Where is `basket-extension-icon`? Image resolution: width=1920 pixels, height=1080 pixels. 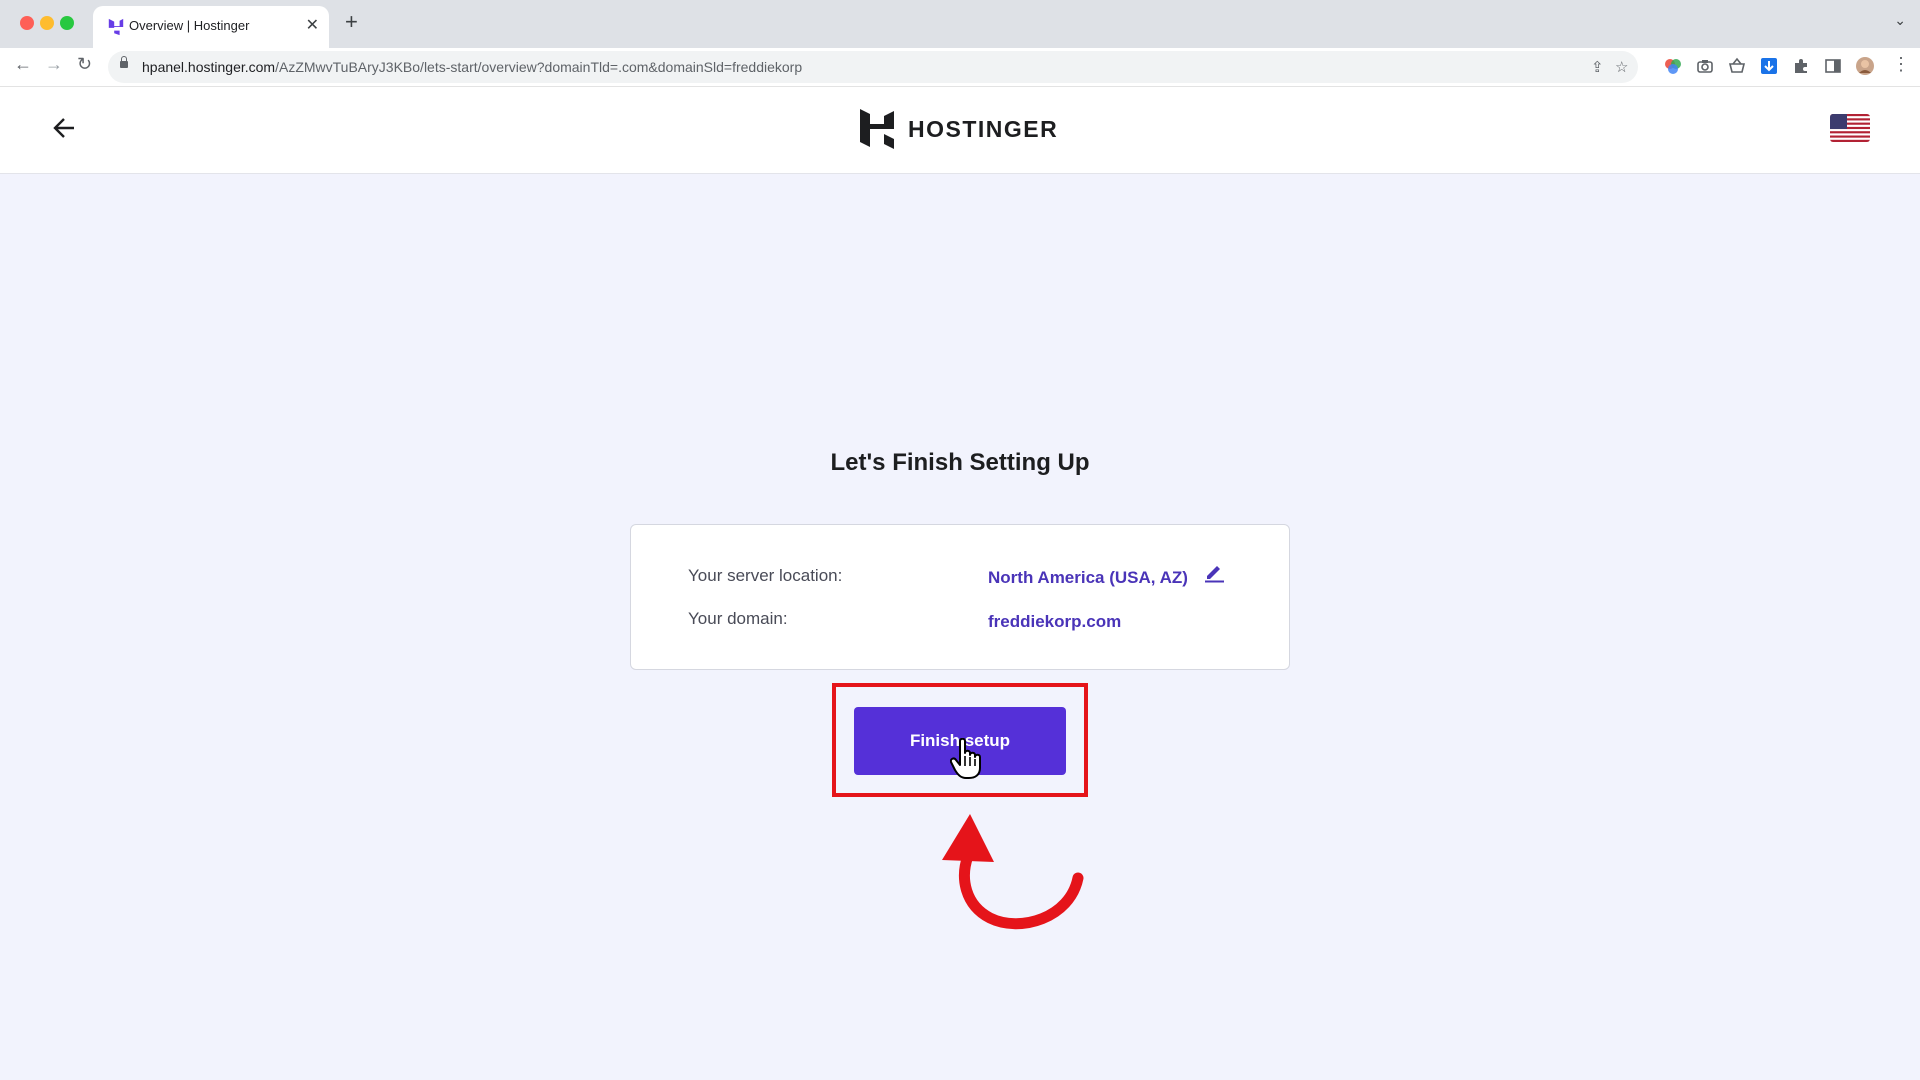 basket-extension-icon is located at coordinates (1737, 66).